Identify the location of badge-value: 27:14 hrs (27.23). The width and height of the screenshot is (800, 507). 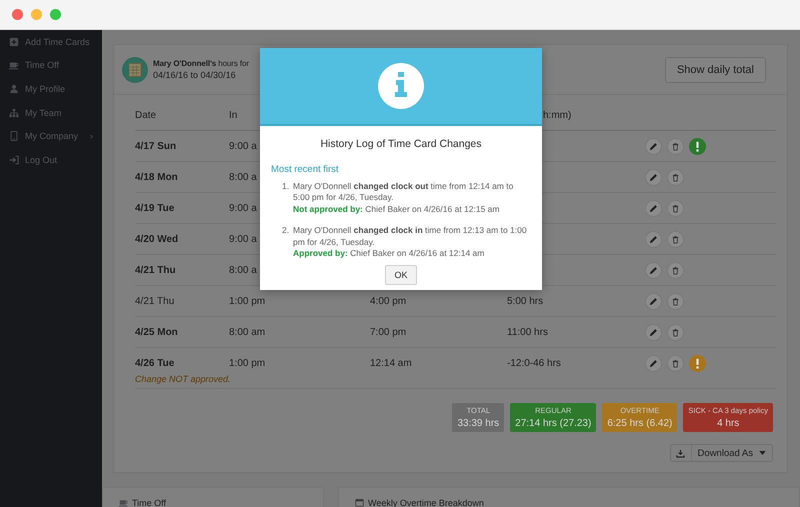
(553, 423).